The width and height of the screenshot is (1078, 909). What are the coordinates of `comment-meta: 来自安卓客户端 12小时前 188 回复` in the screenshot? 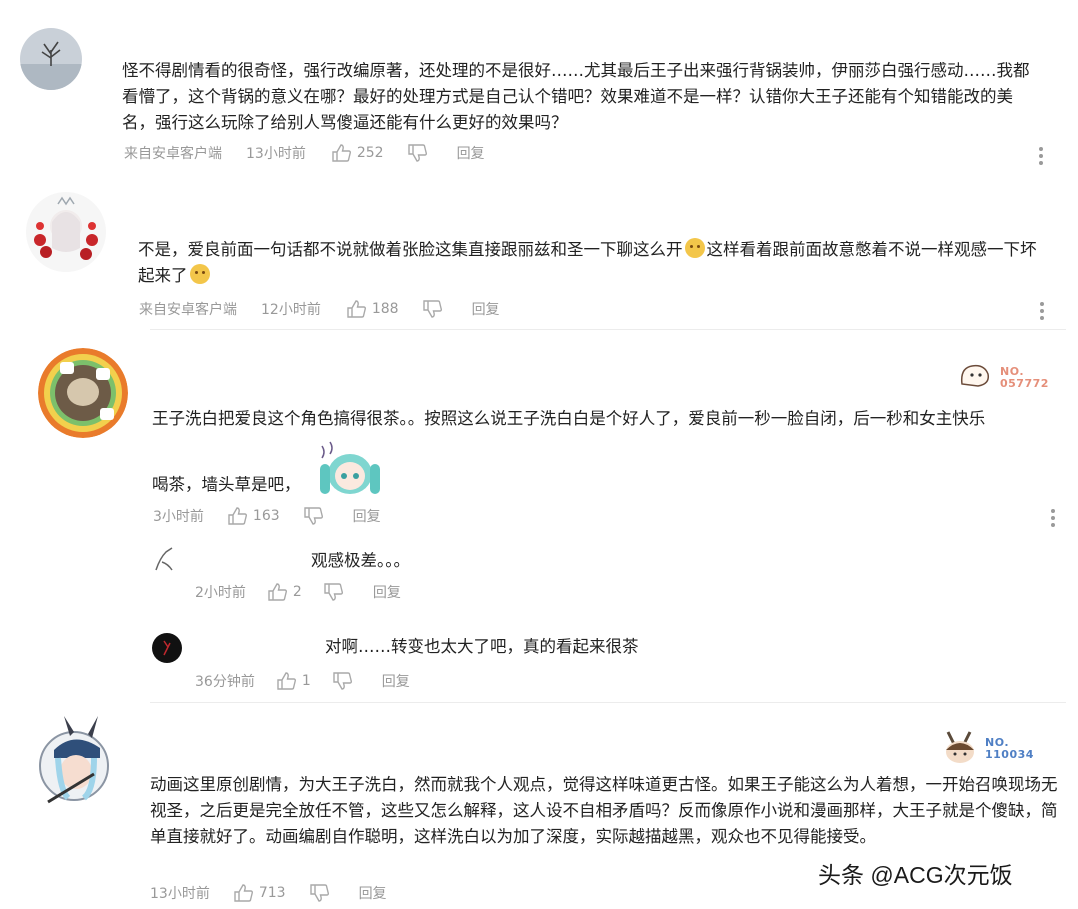 It's located at (319, 309).